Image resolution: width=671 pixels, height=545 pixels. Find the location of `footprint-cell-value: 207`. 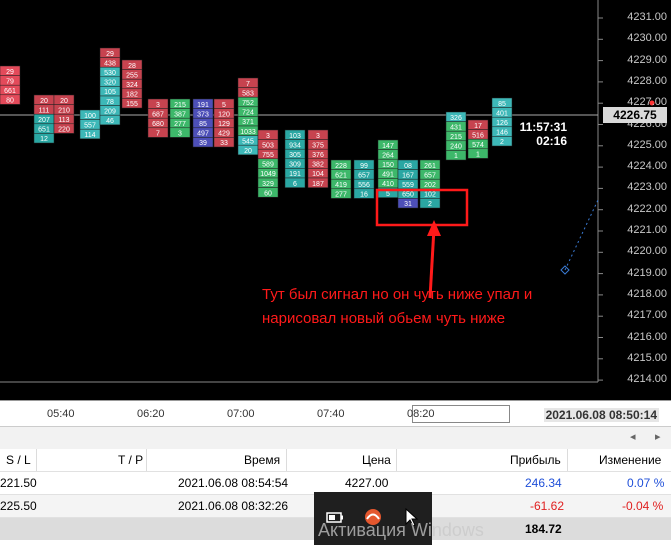

footprint-cell-value: 207 is located at coordinates (44, 120).